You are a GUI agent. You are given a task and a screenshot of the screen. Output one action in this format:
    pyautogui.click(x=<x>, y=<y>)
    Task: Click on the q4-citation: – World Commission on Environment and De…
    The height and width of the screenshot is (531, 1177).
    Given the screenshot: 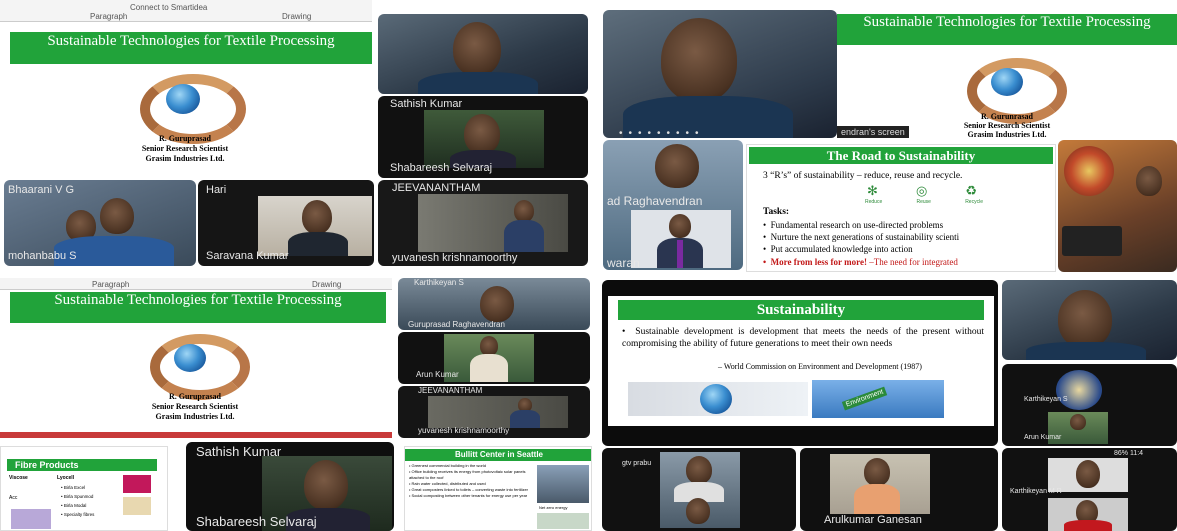 What is the action you would take?
    pyautogui.click(x=820, y=366)
    